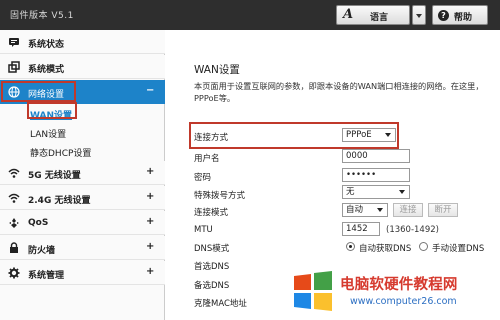  I want to click on sidebar-subitem-static-dhcp: 静态DHCP设置, so click(82, 151).